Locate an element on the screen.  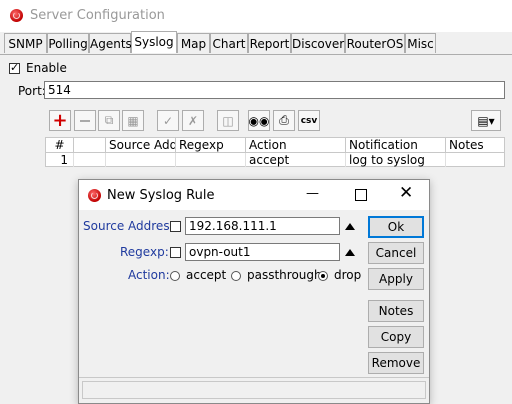
regexp-label: Regexp: is located at coordinates (144, 252).